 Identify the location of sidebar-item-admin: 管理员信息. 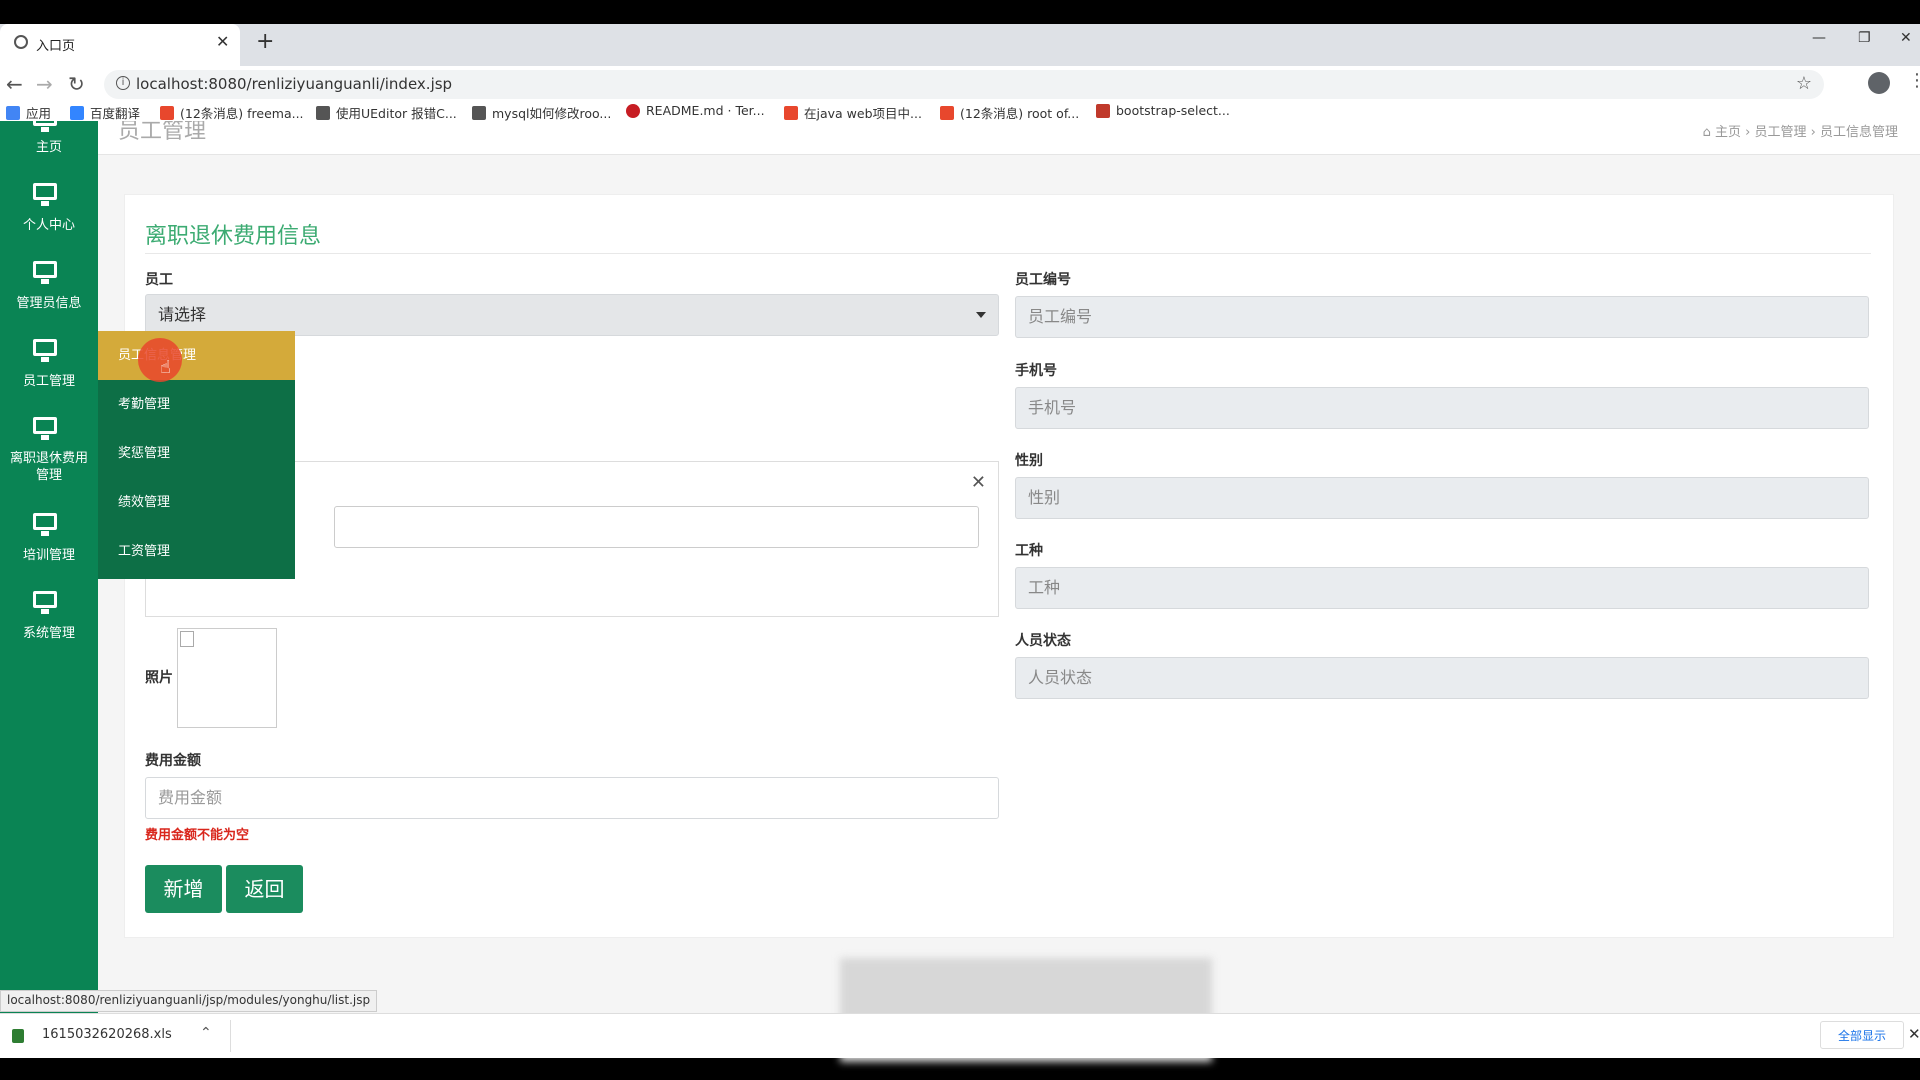
(49, 300).